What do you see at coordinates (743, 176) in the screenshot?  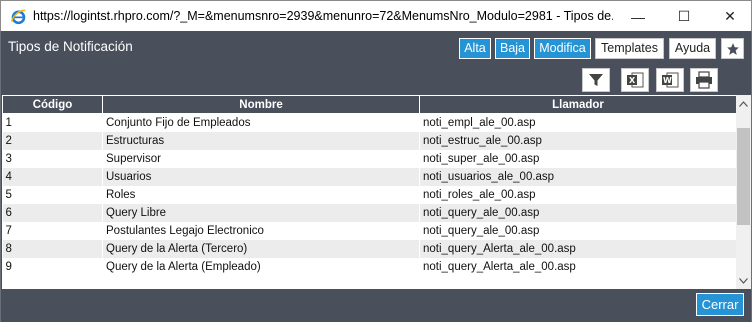 I see `scroll-thumb` at bounding box center [743, 176].